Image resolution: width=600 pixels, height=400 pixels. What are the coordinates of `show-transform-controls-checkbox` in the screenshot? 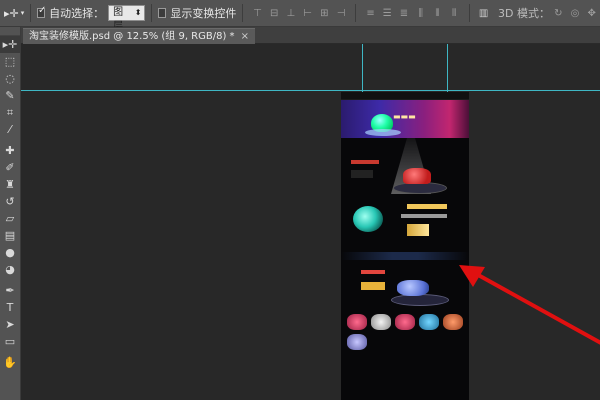 It's located at (162, 13).